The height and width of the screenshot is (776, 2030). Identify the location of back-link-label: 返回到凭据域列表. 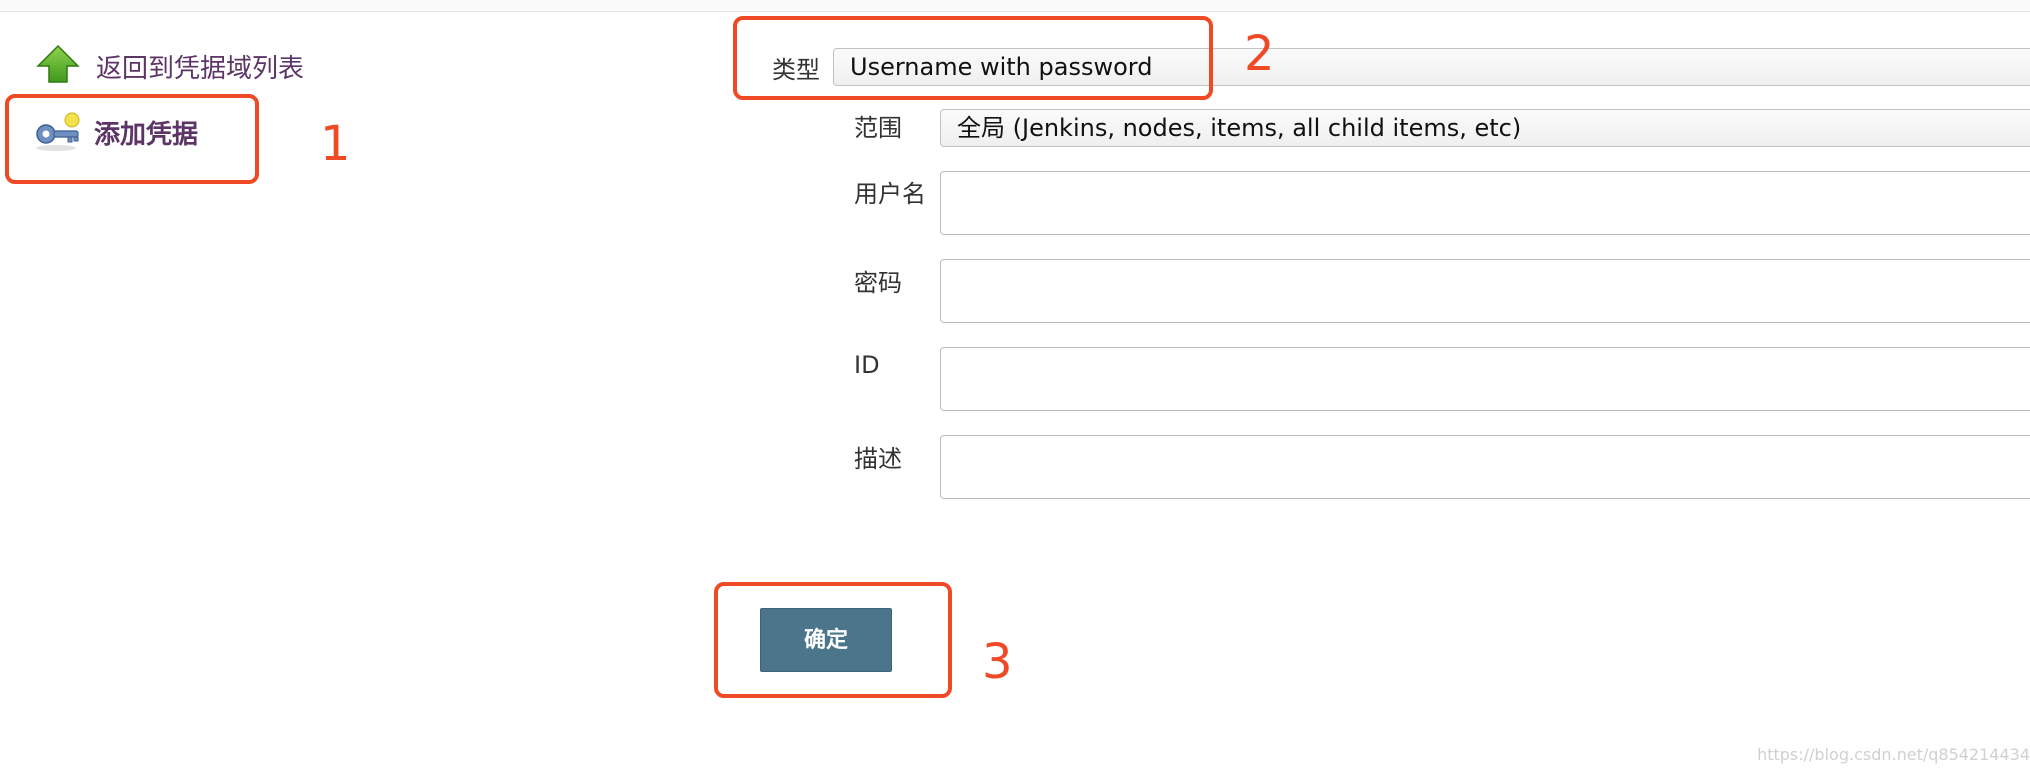
(200, 68).